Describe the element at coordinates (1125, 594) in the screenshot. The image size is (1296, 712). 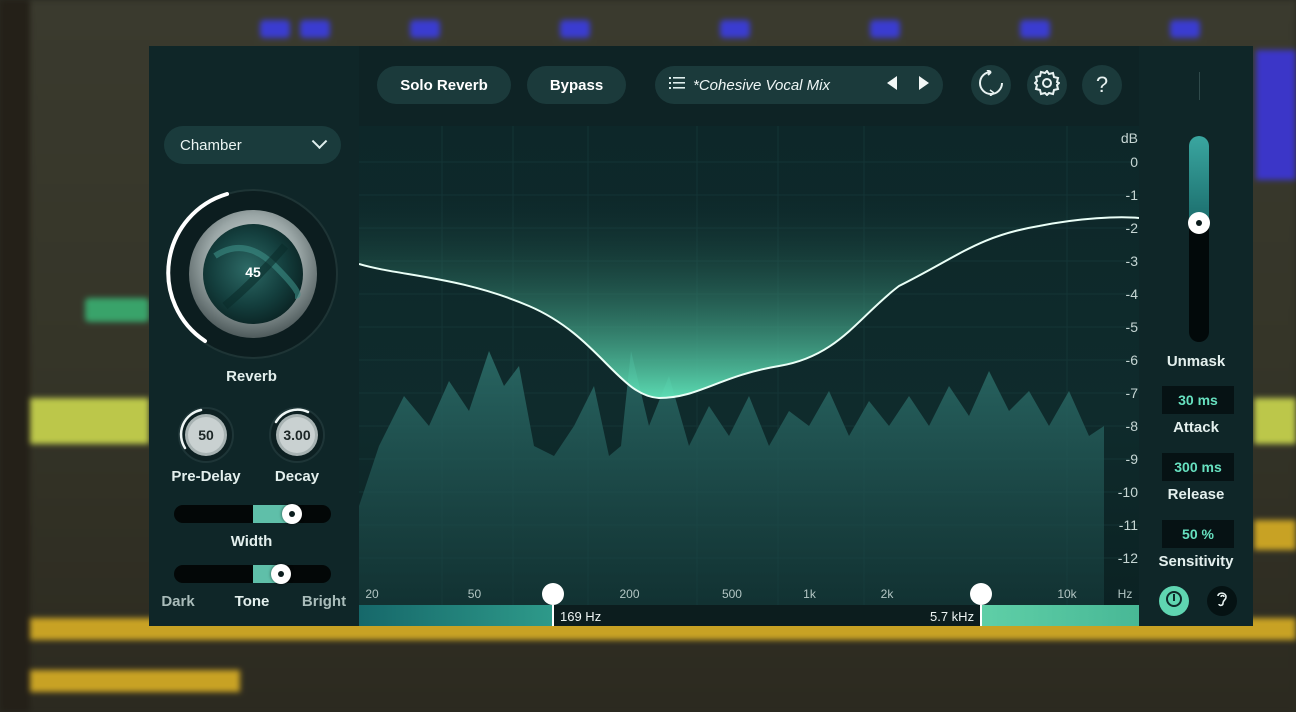
I see `hz-unit-label: Hz` at that location.